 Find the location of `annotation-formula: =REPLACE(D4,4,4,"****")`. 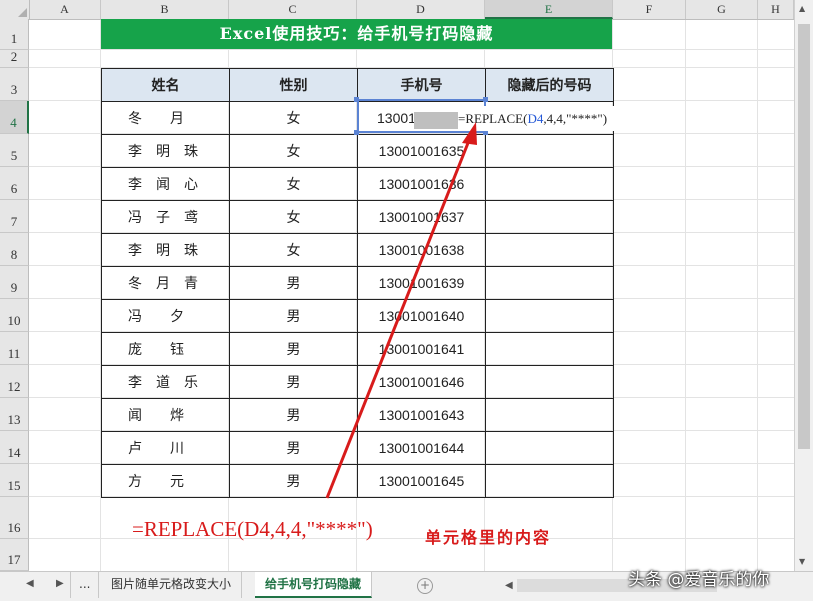

annotation-formula: =REPLACE(D4,4,4,"****") is located at coordinates (252, 529).